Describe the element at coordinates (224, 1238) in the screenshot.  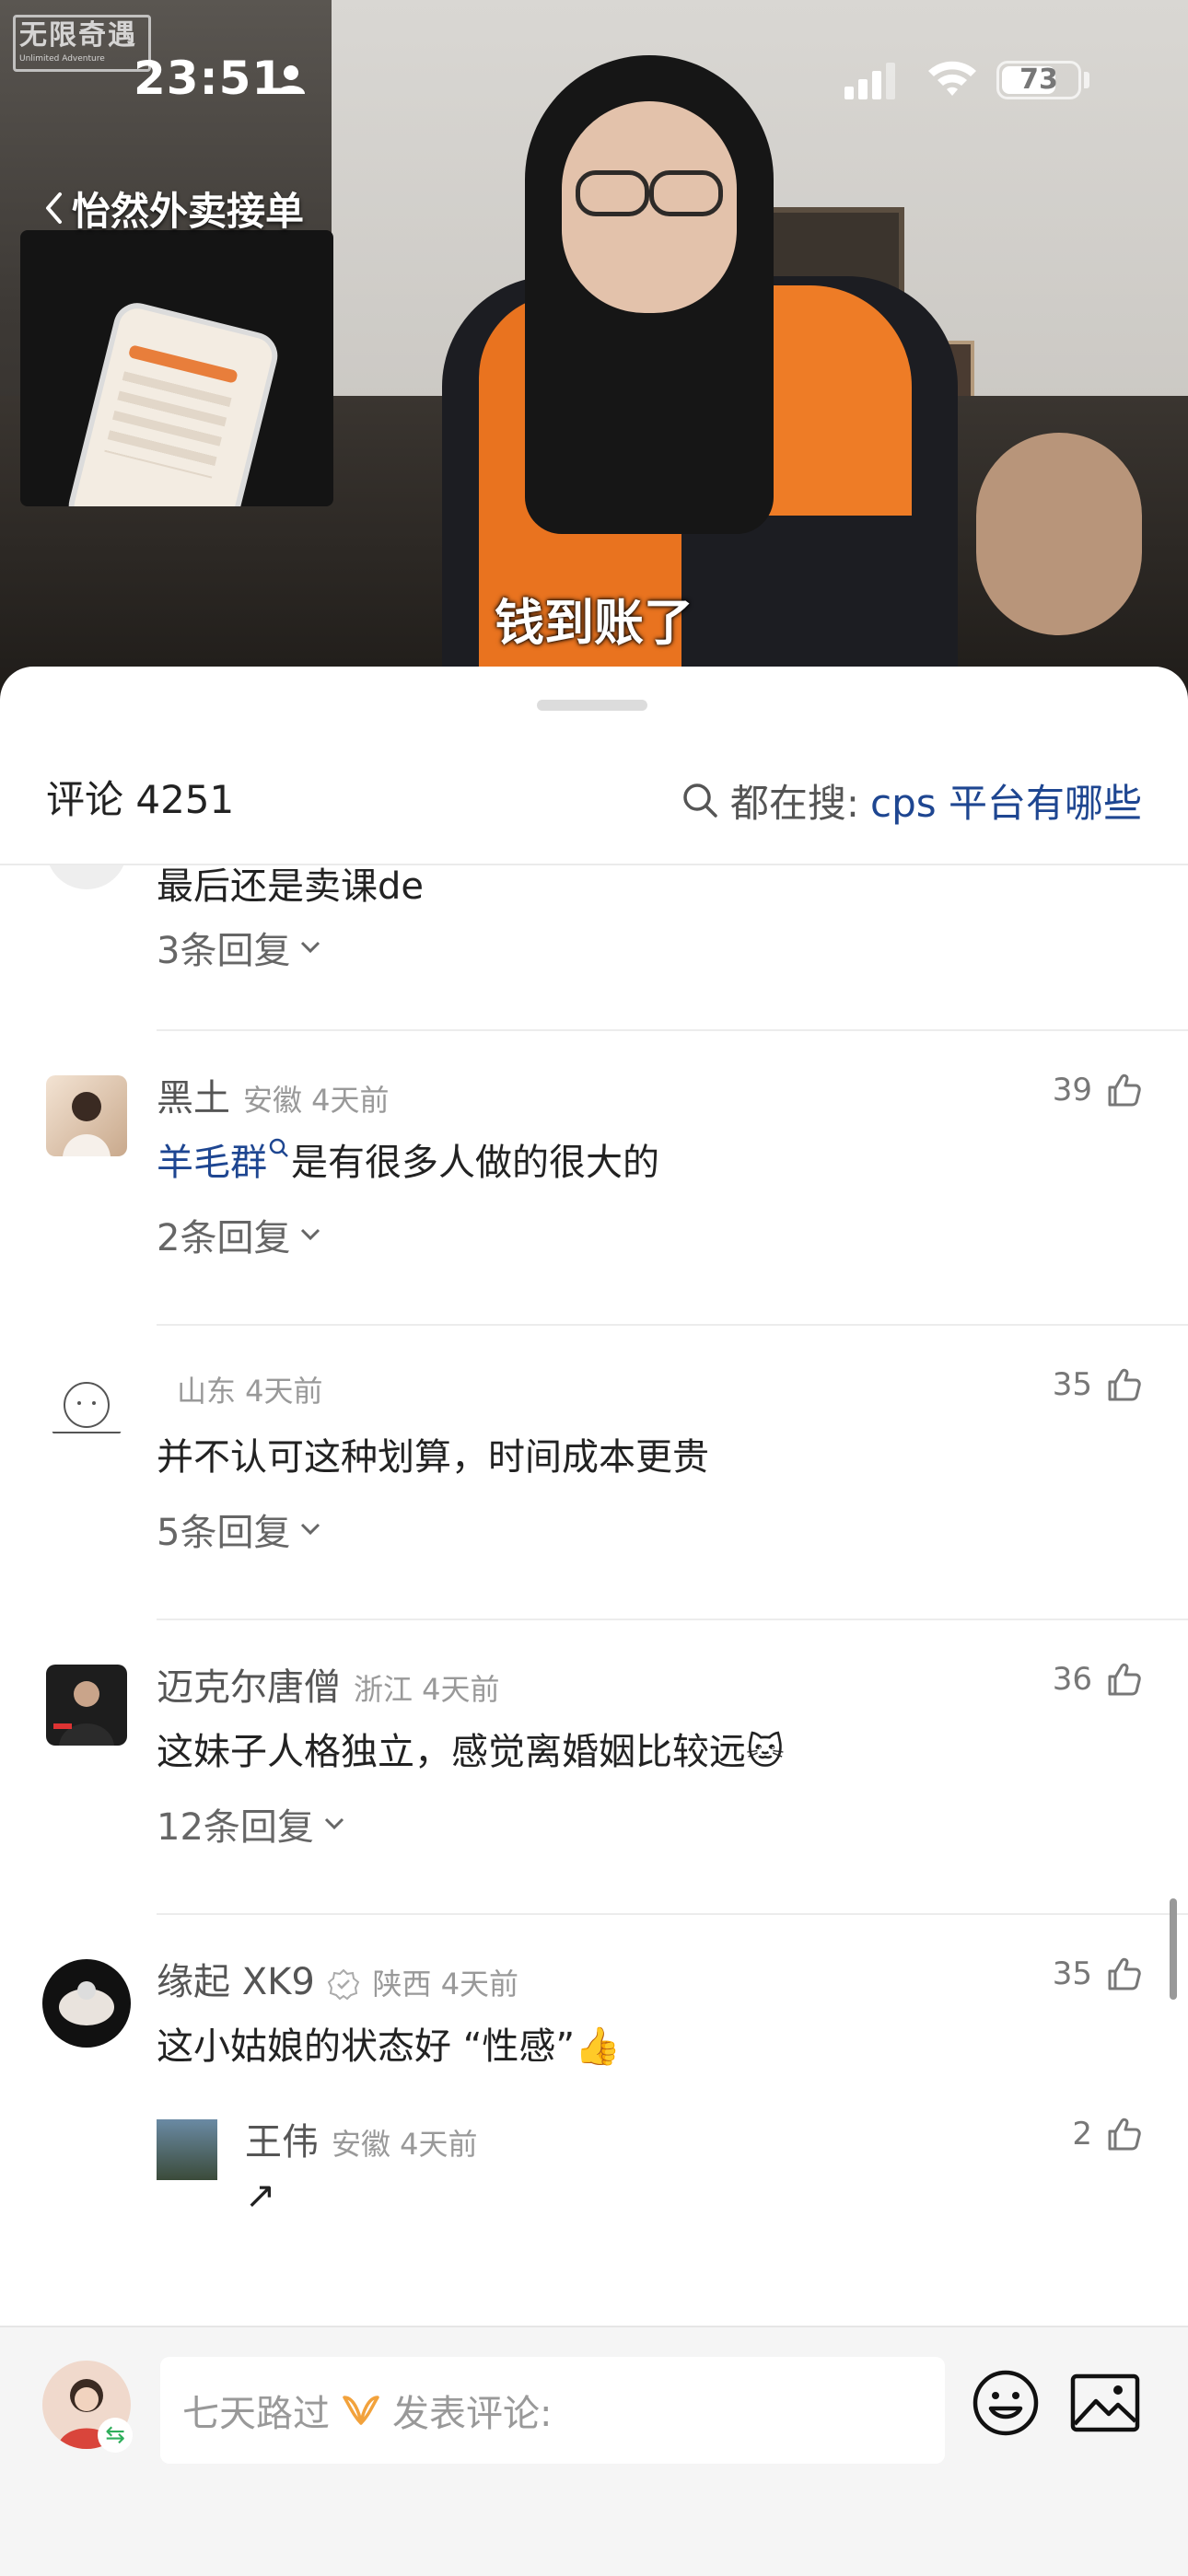
I see `replies-label: 2条回复` at that location.